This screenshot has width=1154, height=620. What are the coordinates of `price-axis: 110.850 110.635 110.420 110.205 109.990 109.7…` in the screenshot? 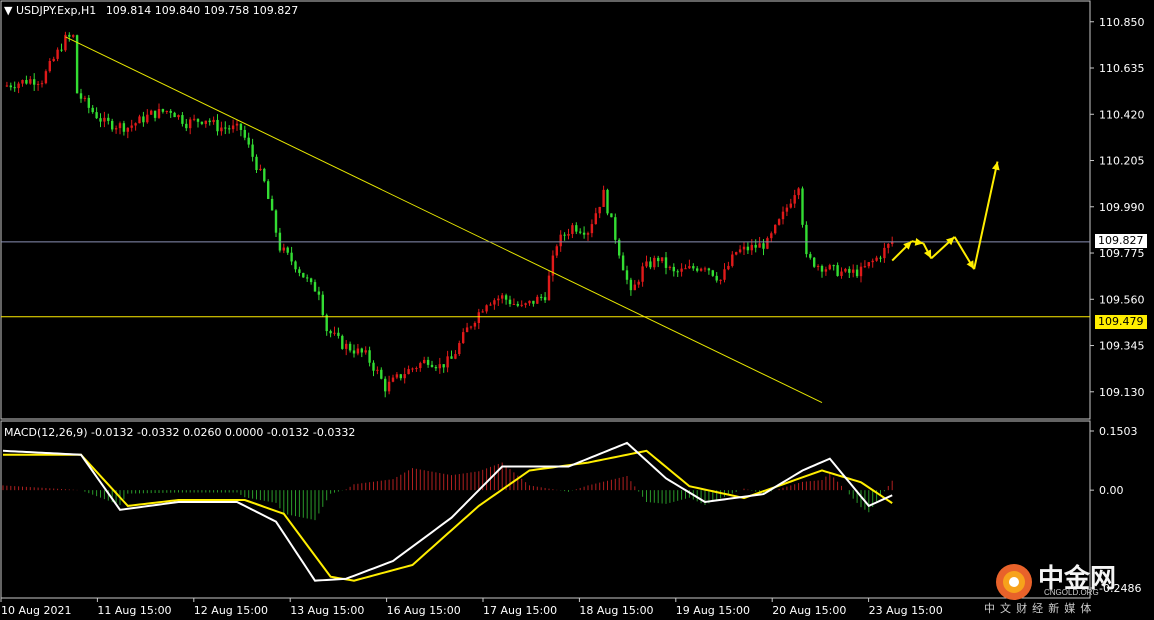 It's located at (1117, 207).